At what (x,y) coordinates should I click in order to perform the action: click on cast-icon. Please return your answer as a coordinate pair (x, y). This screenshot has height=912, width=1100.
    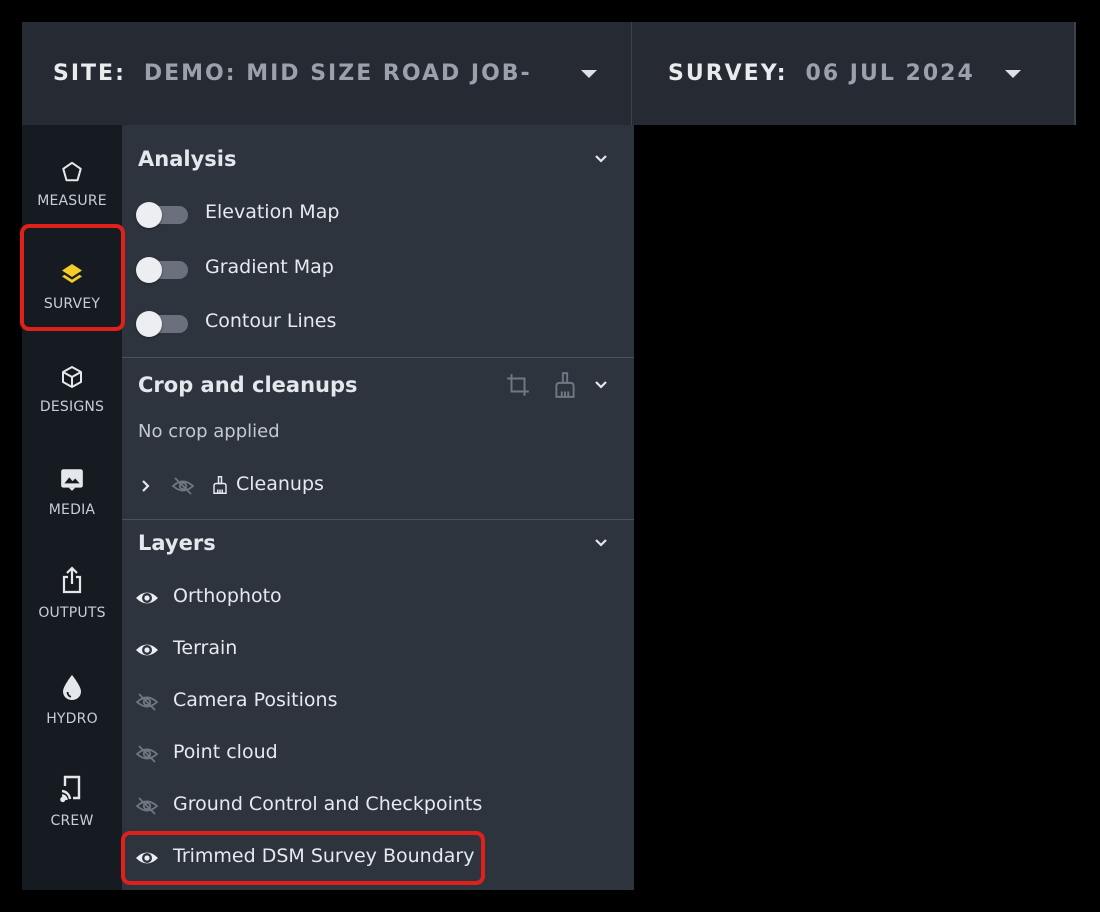
    Looking at the image, I should click on (72, 783).